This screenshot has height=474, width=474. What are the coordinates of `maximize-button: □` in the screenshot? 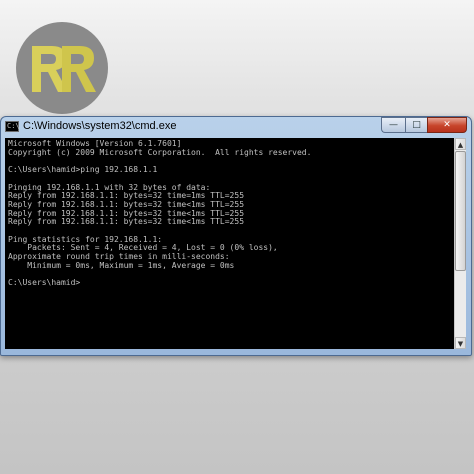 It's located at (416, 125).